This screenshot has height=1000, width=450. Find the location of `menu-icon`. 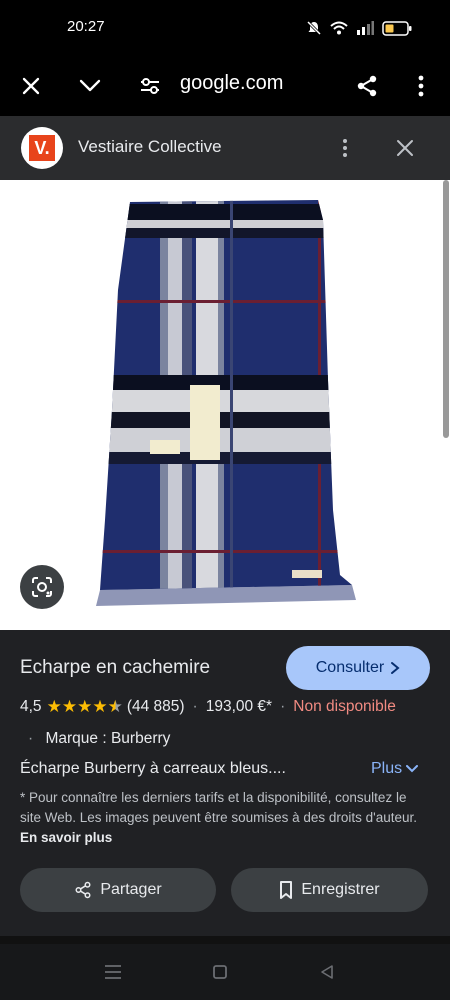

menu-icon is located at coordinates (113, 972).